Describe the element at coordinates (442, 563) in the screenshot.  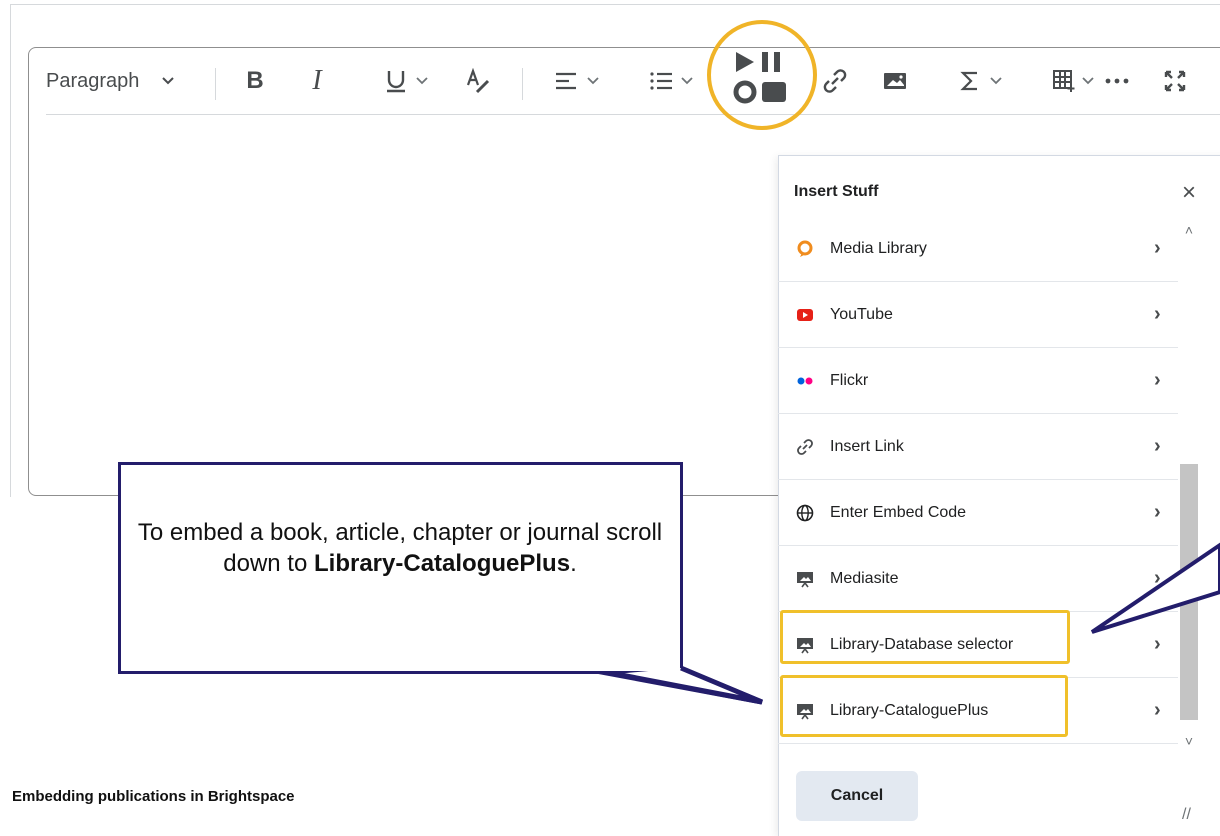
I see `callout-text-target: Library-CataloguePlus` at that location.